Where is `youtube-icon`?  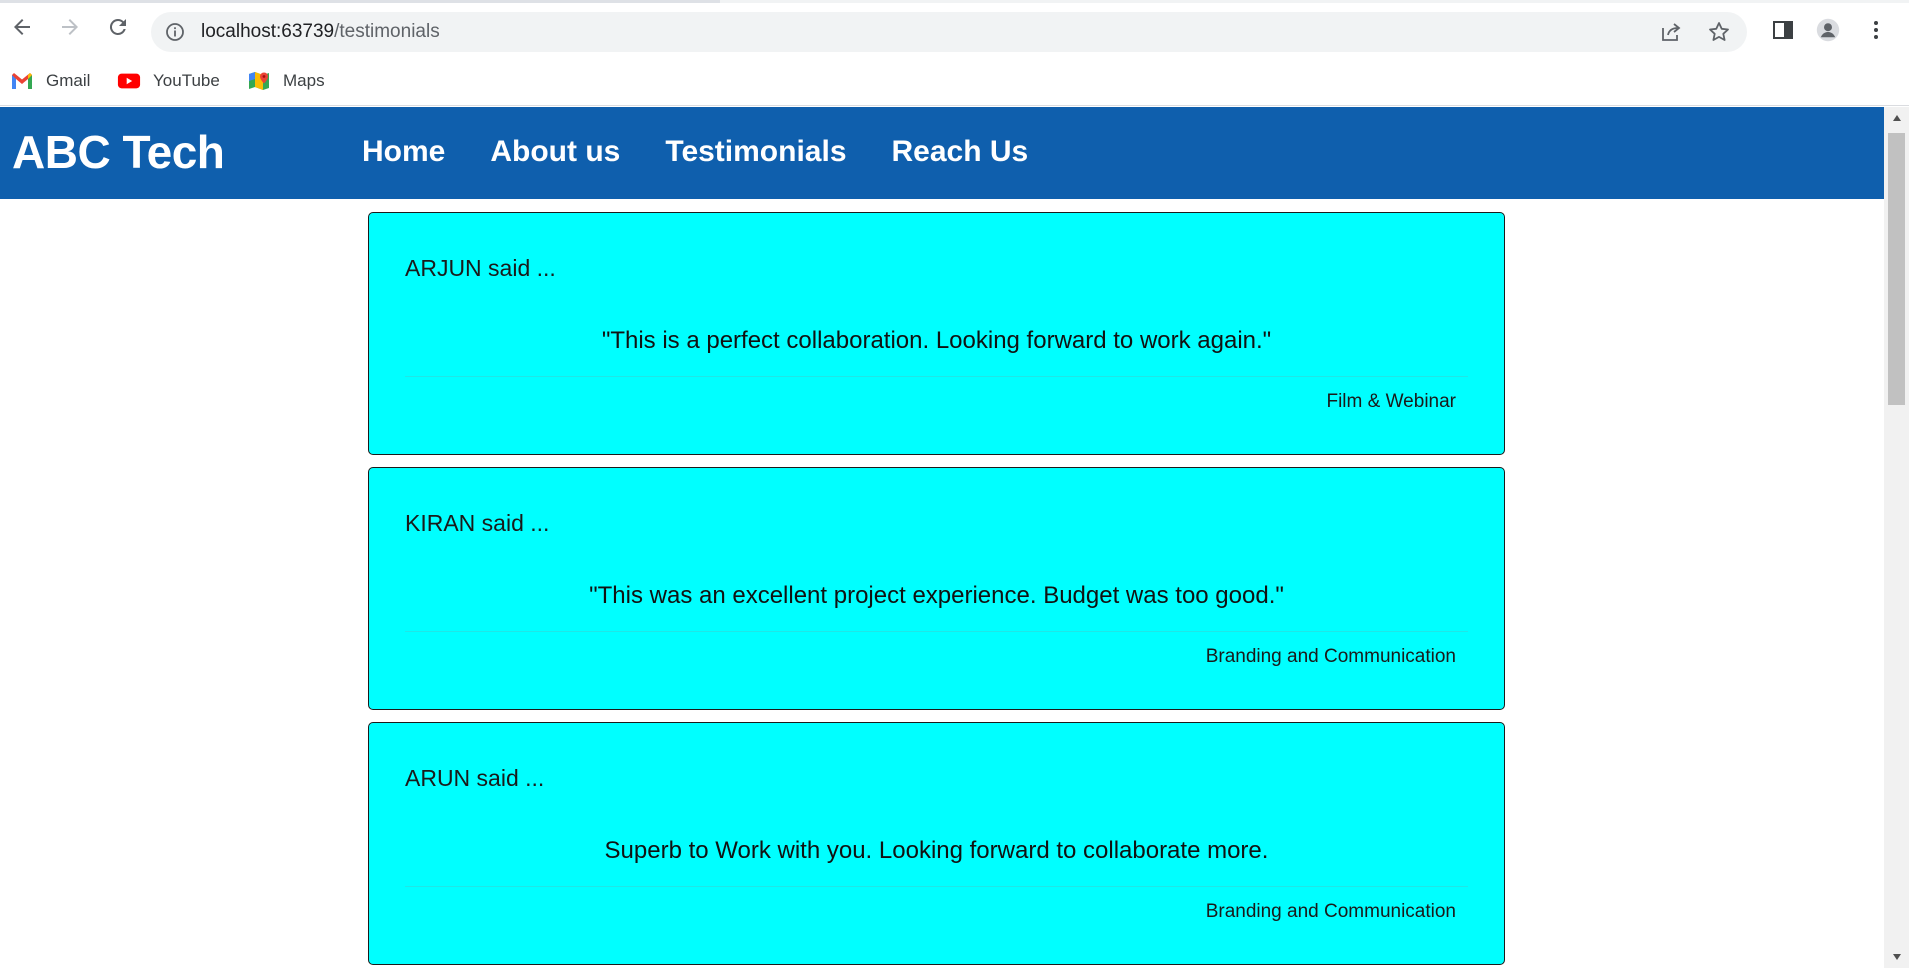
youtube-icon is located at coordinates (129, 81).